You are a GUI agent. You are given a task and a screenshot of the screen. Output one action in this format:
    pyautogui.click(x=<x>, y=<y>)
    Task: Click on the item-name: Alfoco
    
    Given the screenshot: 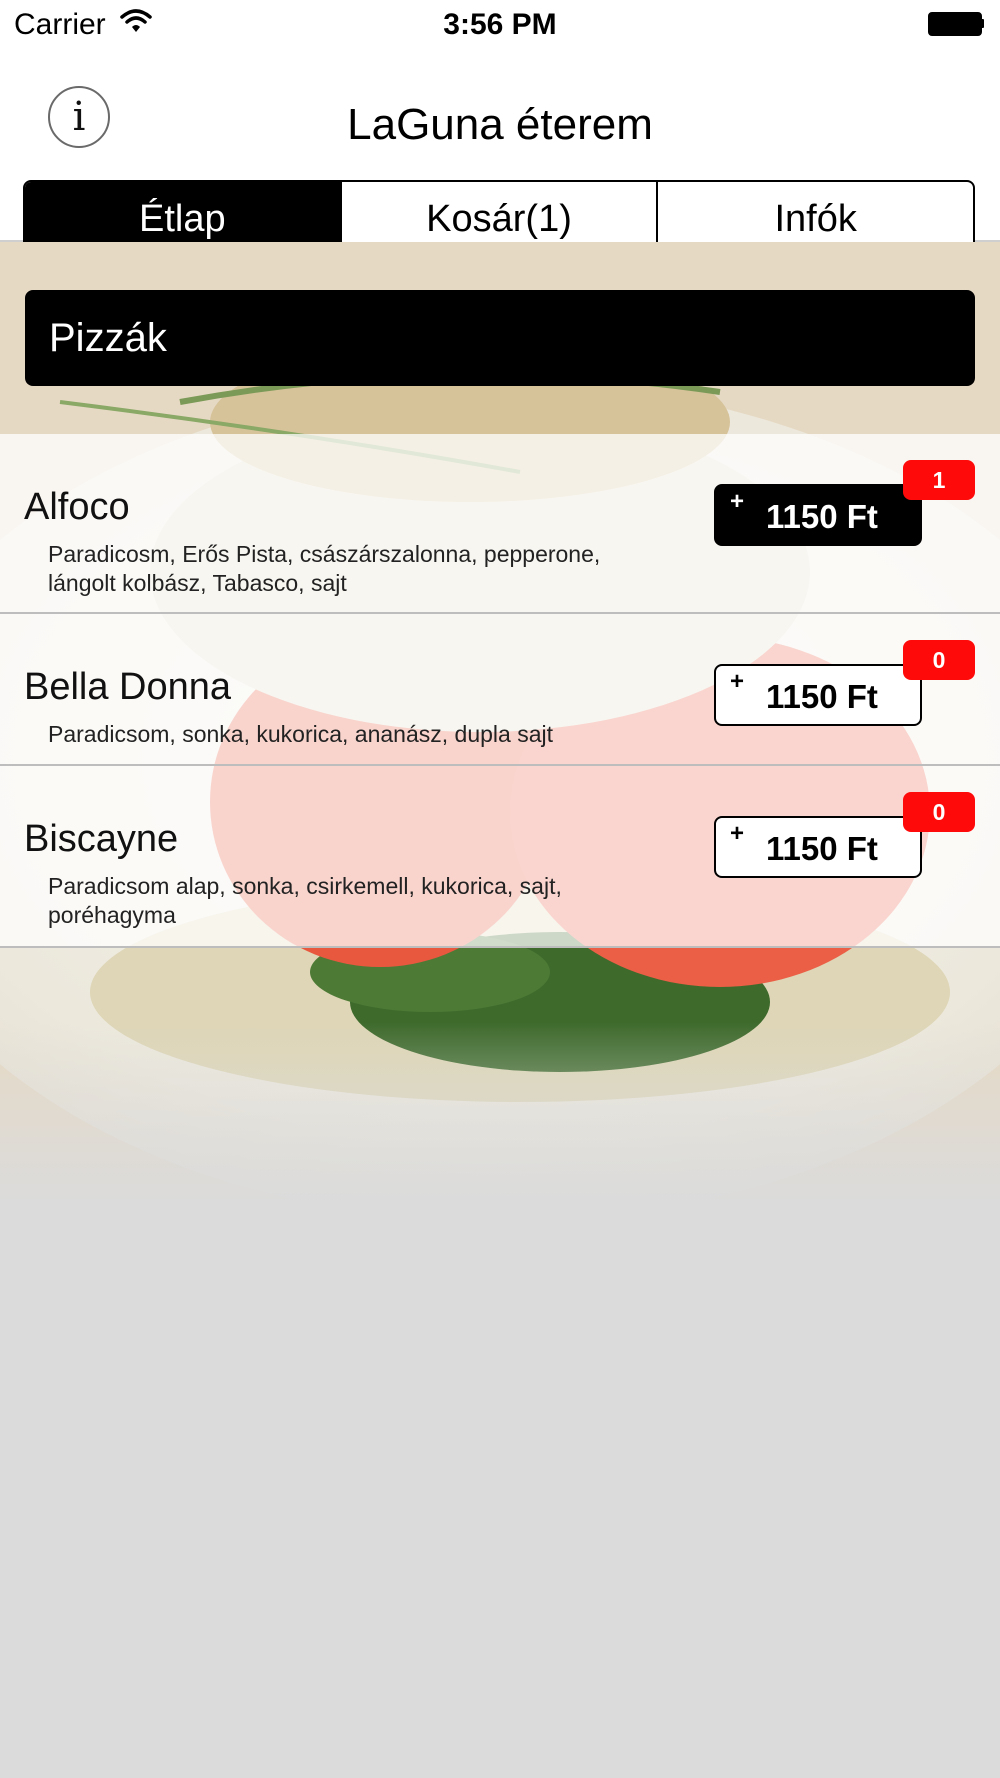 What is the action you would take?
    pyautogui.click(x=77, y=507)
    